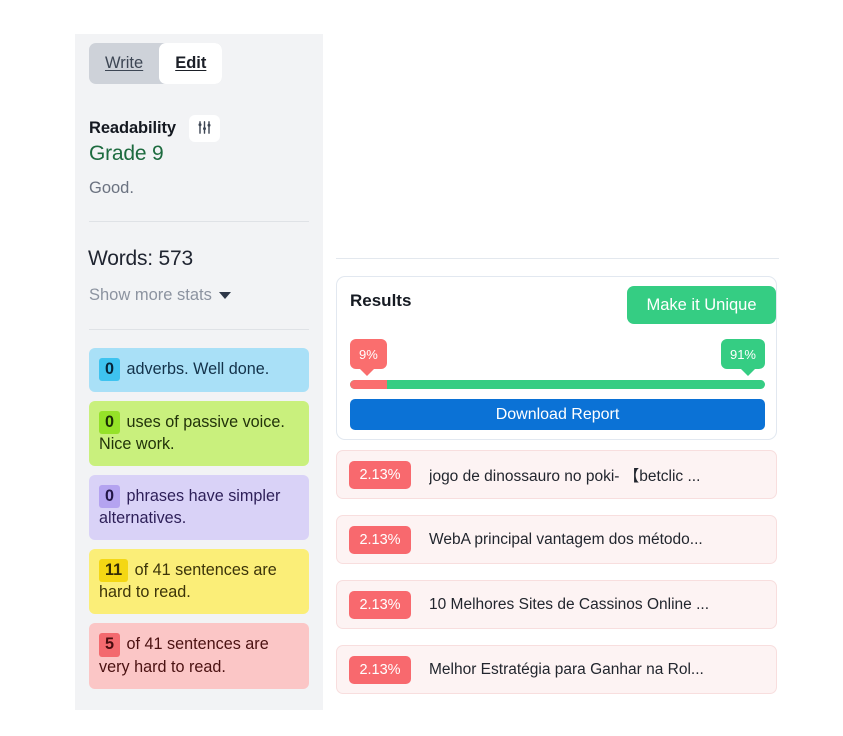 This screenshot has width=843, height=736. I want to click on word-count: Words: 573, so click(140, 258).